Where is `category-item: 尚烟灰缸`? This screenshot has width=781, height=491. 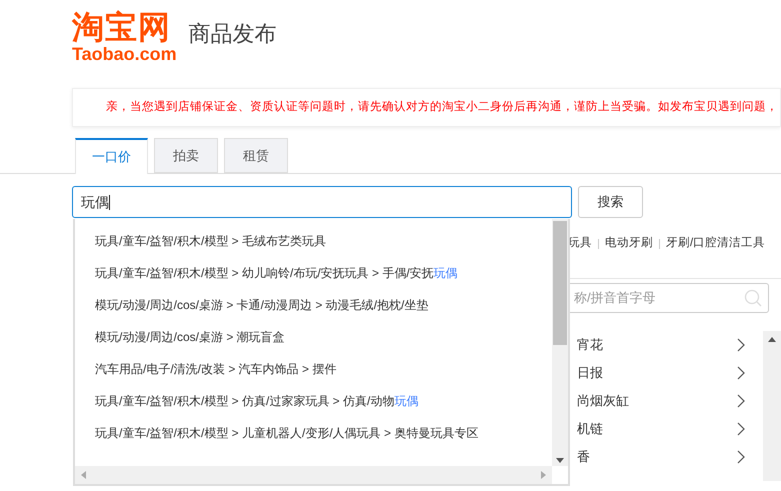 category-item: 尚烟灰缸 is located at coordinates (657, 401).